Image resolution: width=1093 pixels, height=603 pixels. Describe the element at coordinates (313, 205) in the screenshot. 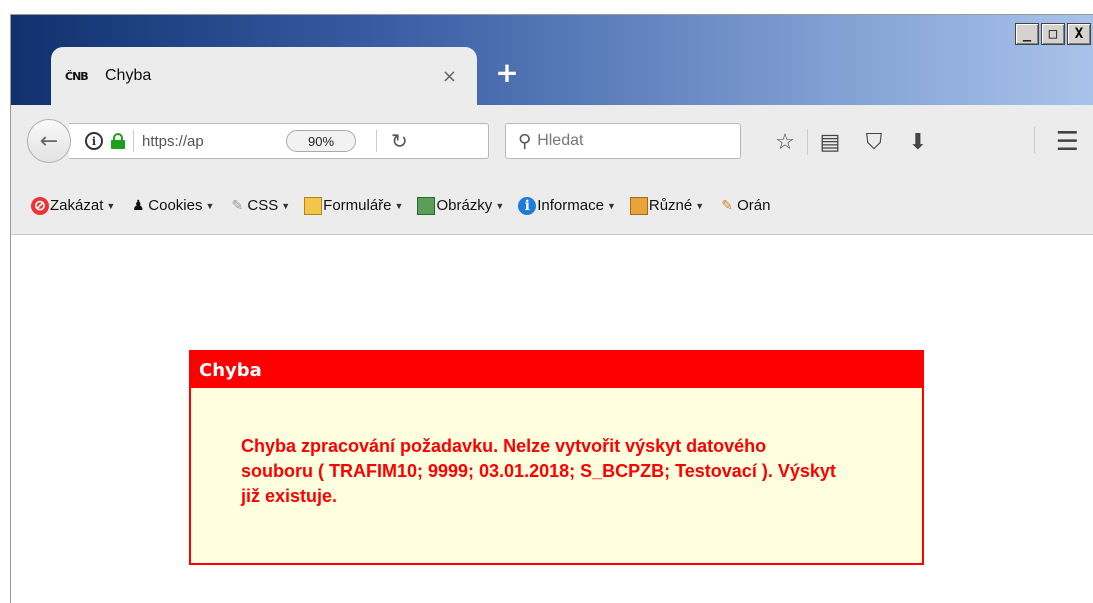

I see `forms-icon` at that location.